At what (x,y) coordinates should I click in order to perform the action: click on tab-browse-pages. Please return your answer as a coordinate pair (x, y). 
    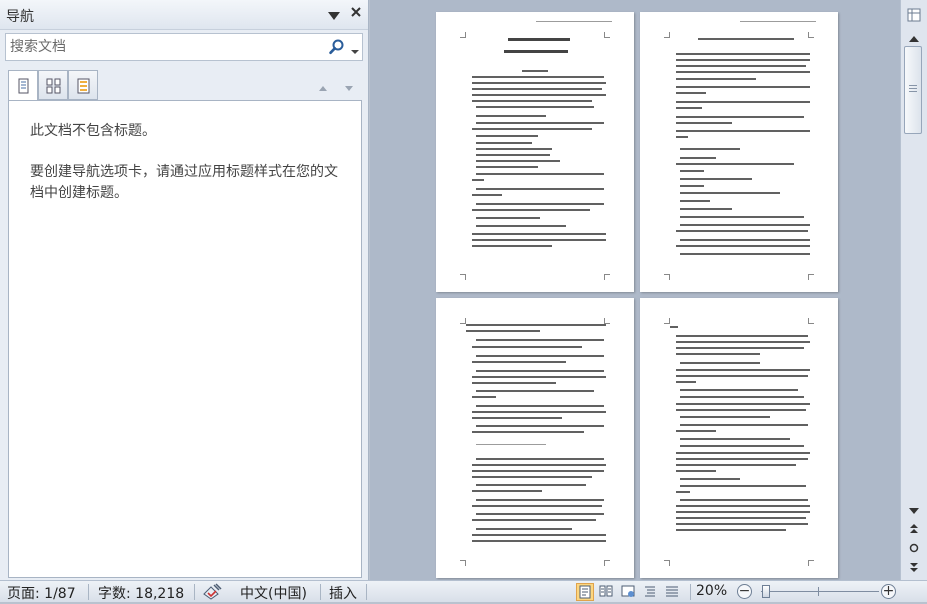
    Looking at the image, I should click on (53, 85).